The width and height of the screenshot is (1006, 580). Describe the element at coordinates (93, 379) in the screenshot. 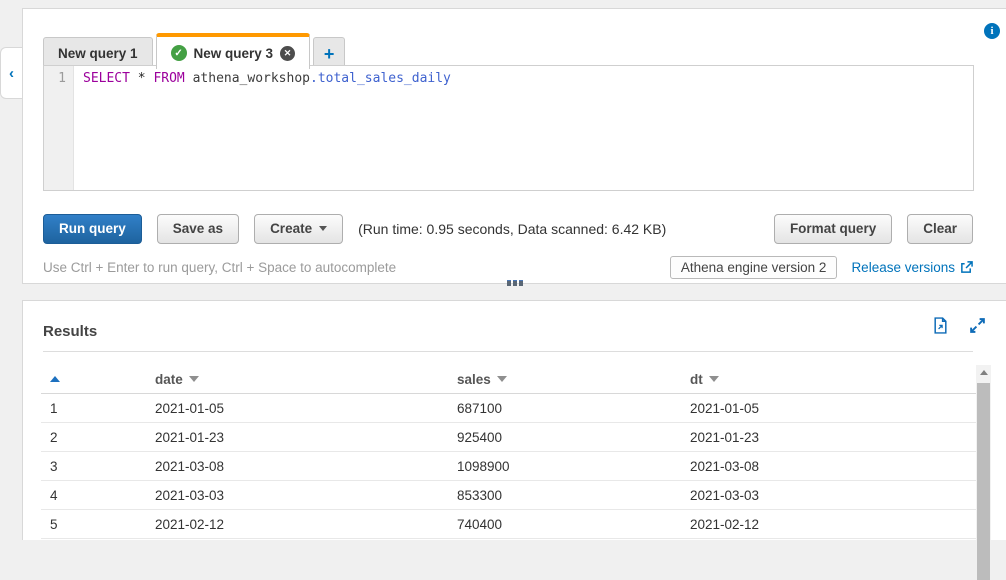

I see `column-header-index` at that location.